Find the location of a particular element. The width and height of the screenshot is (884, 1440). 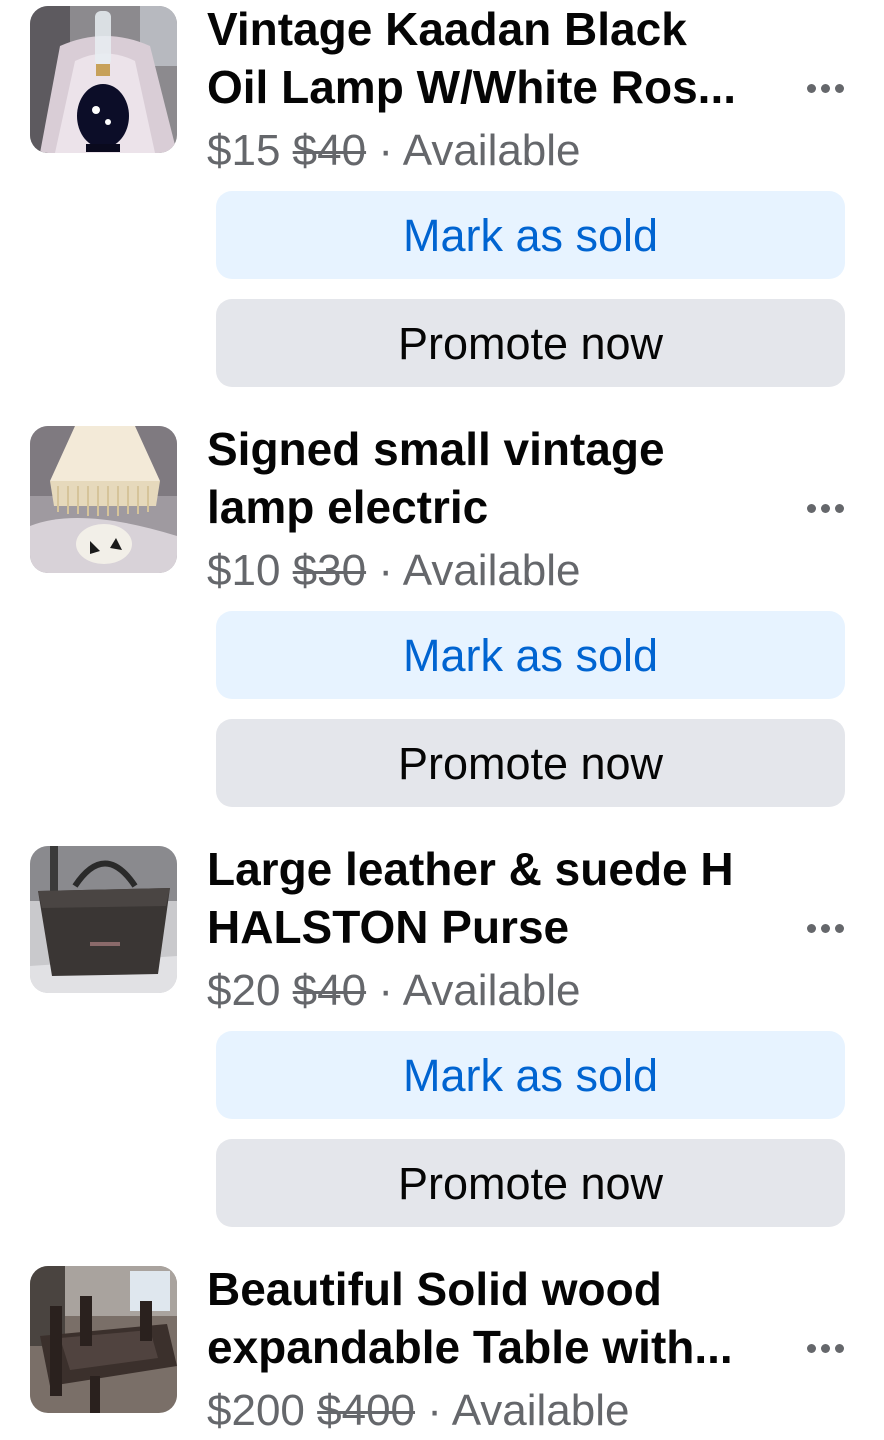

oil-lamp-image is located at coordinates (103, 79).